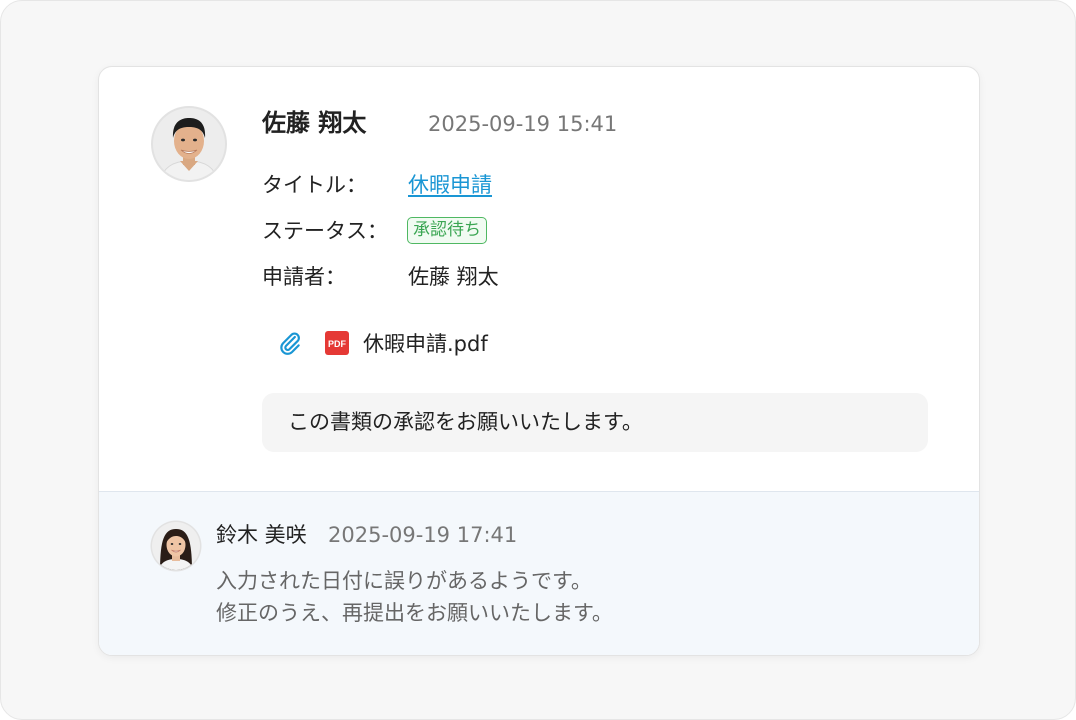  I want to click on request-message-box: この書類の承認をお願いいたします。, so click(595, 422).